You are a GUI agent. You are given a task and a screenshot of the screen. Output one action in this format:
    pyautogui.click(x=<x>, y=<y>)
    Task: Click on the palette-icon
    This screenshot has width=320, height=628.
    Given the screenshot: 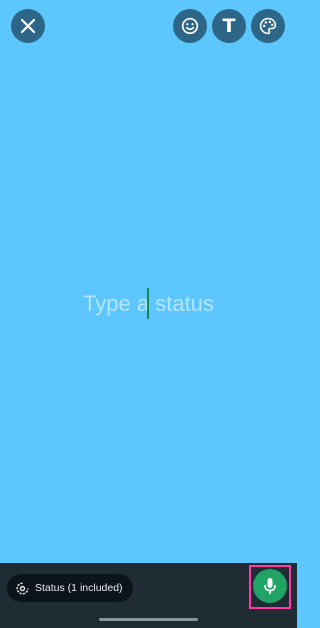 What is the action you would take?
    pyautogui.click(x=268, y=26)
    